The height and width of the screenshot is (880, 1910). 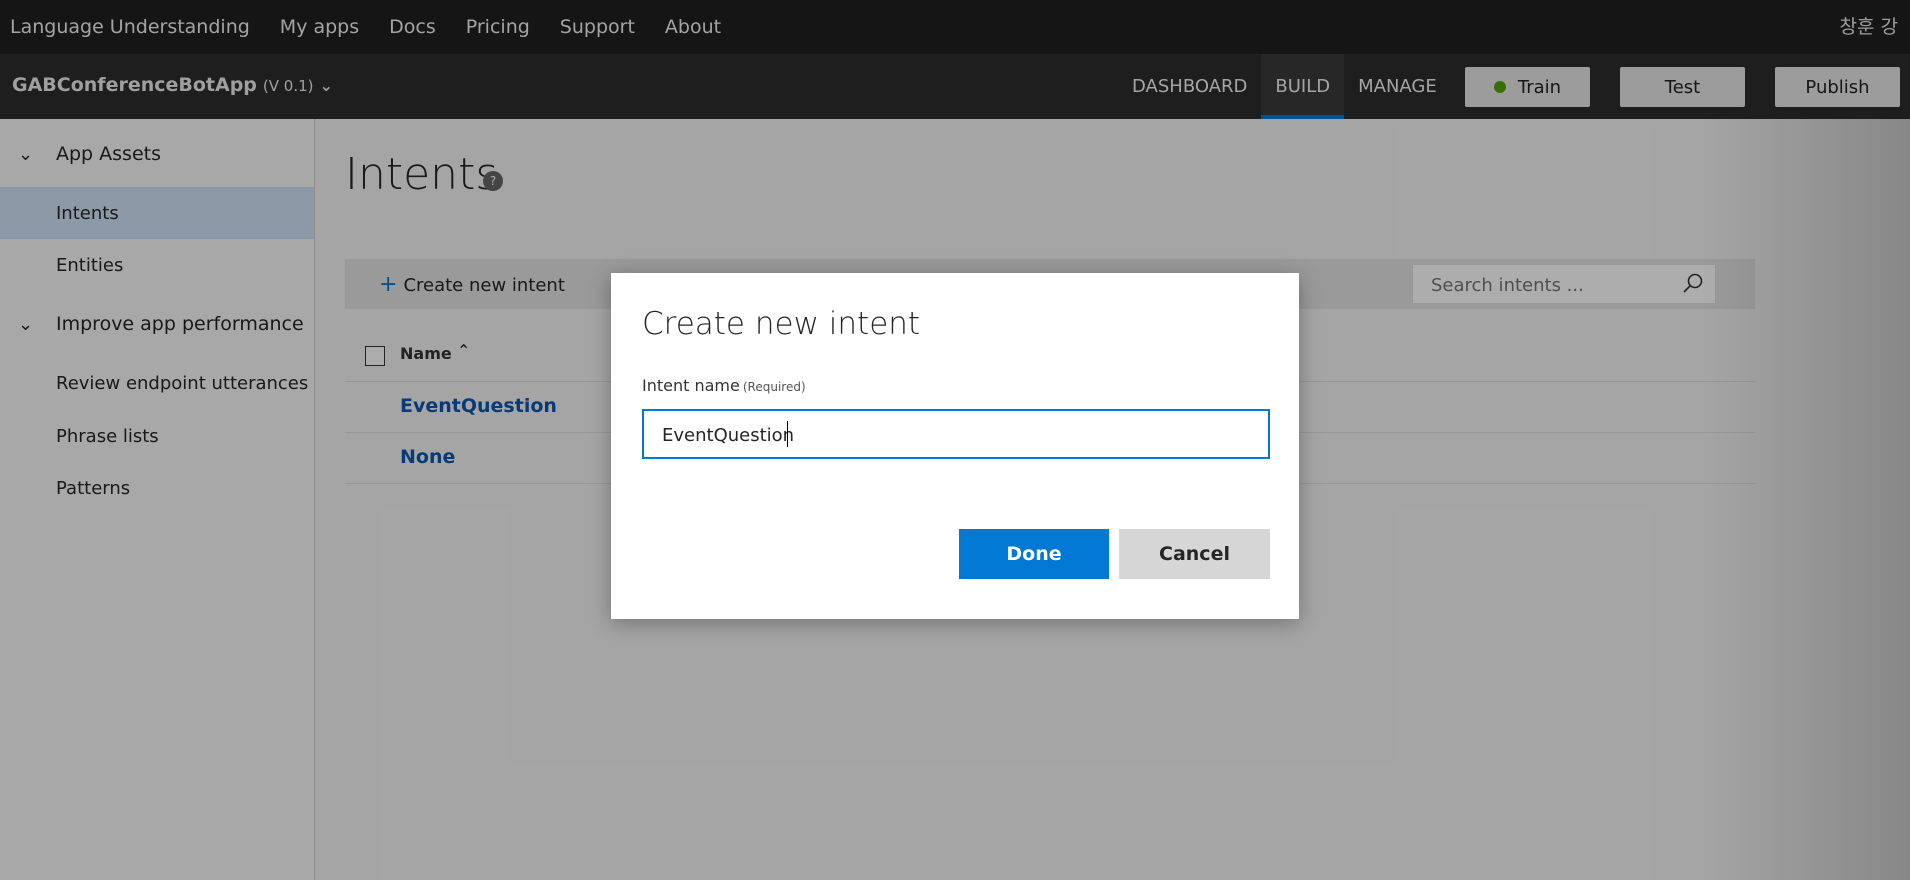 I want to click on field-label-text: Intent name, so click(x=691, y=385).